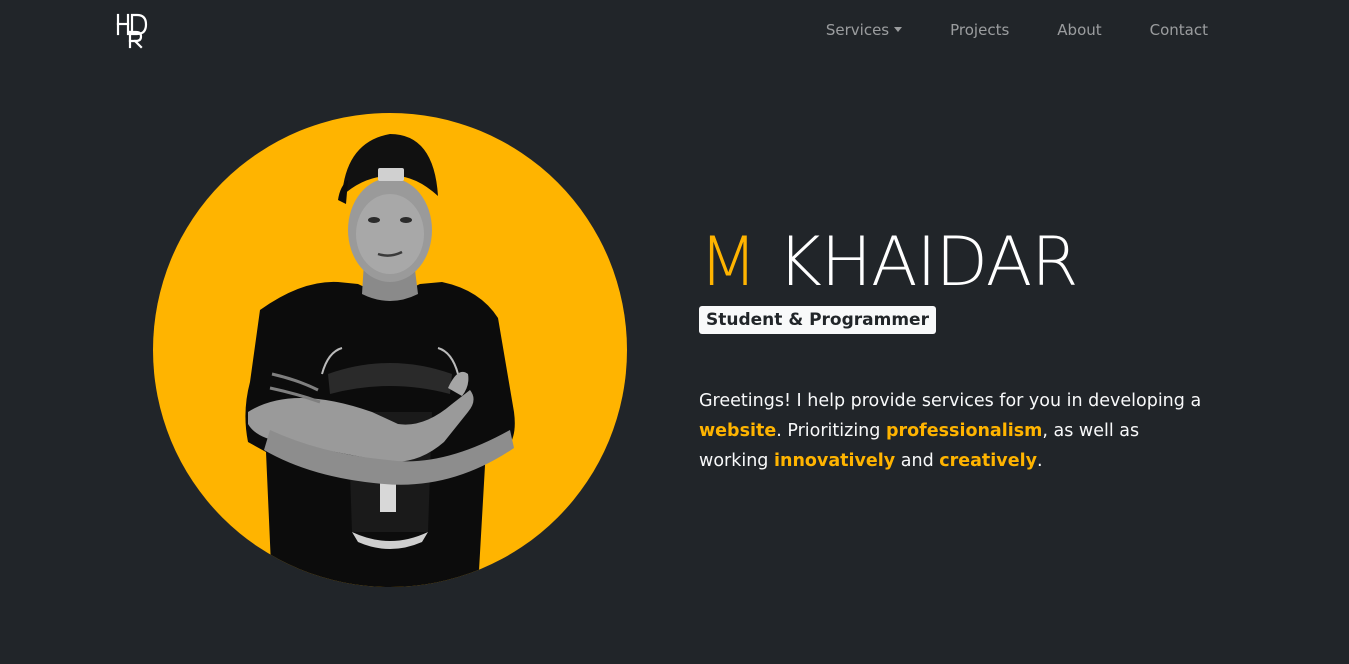  What do you see at coordinates (674, 31) in the screenshot?
I see `navbar: Services Projects About Contact` at bounding box center [674, 31].